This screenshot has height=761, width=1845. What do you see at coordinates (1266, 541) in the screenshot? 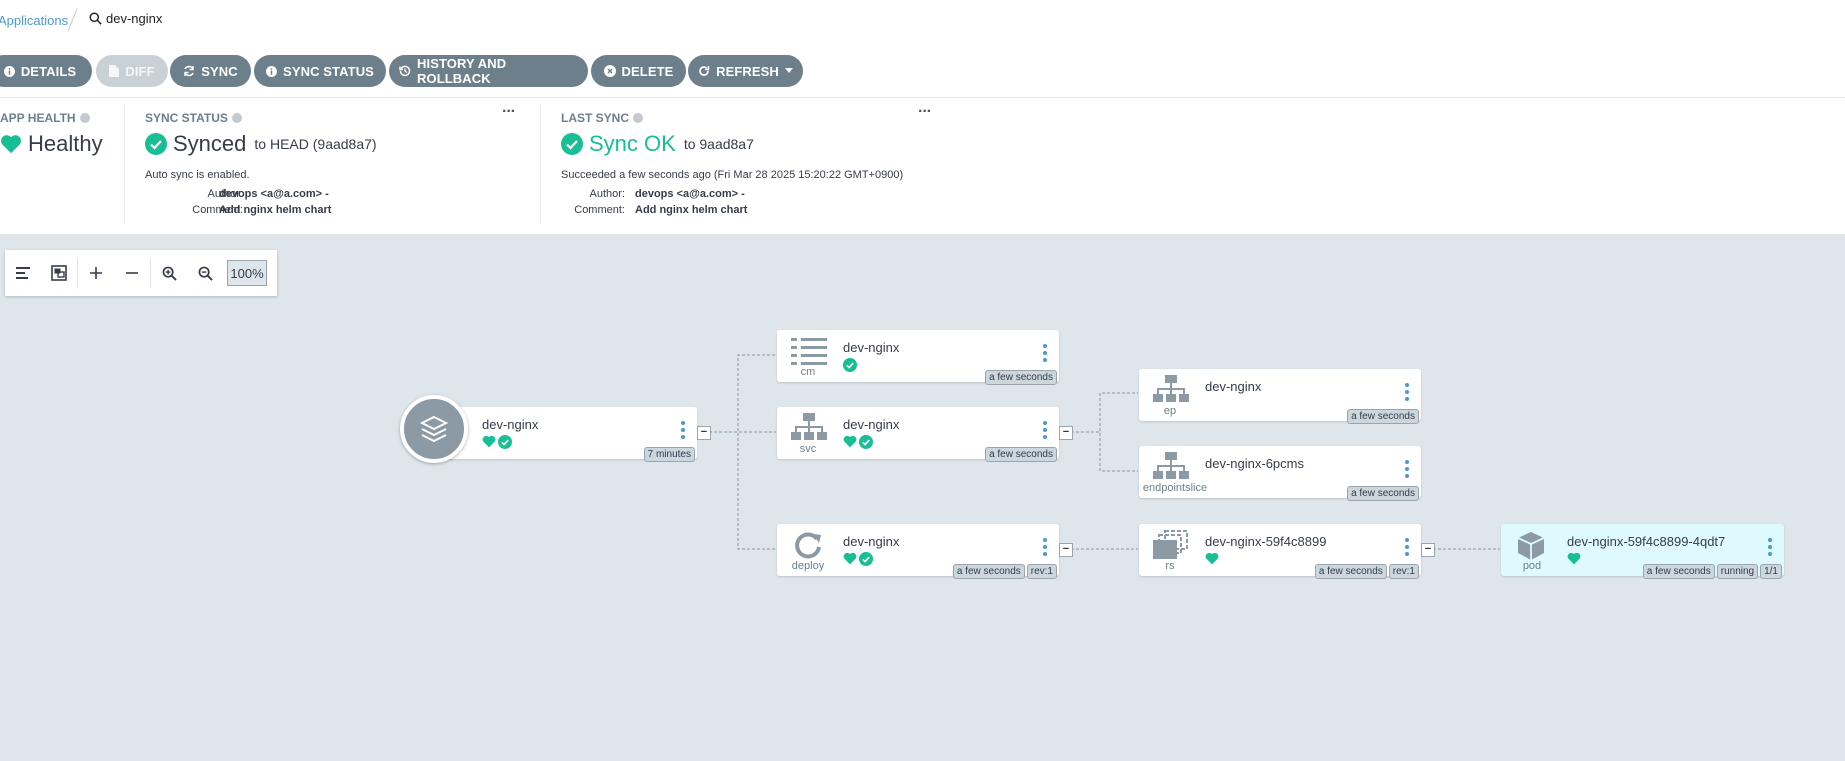
I see `node-name: dev-nginx-59f4c8899` at bounding box center [1266, 541].